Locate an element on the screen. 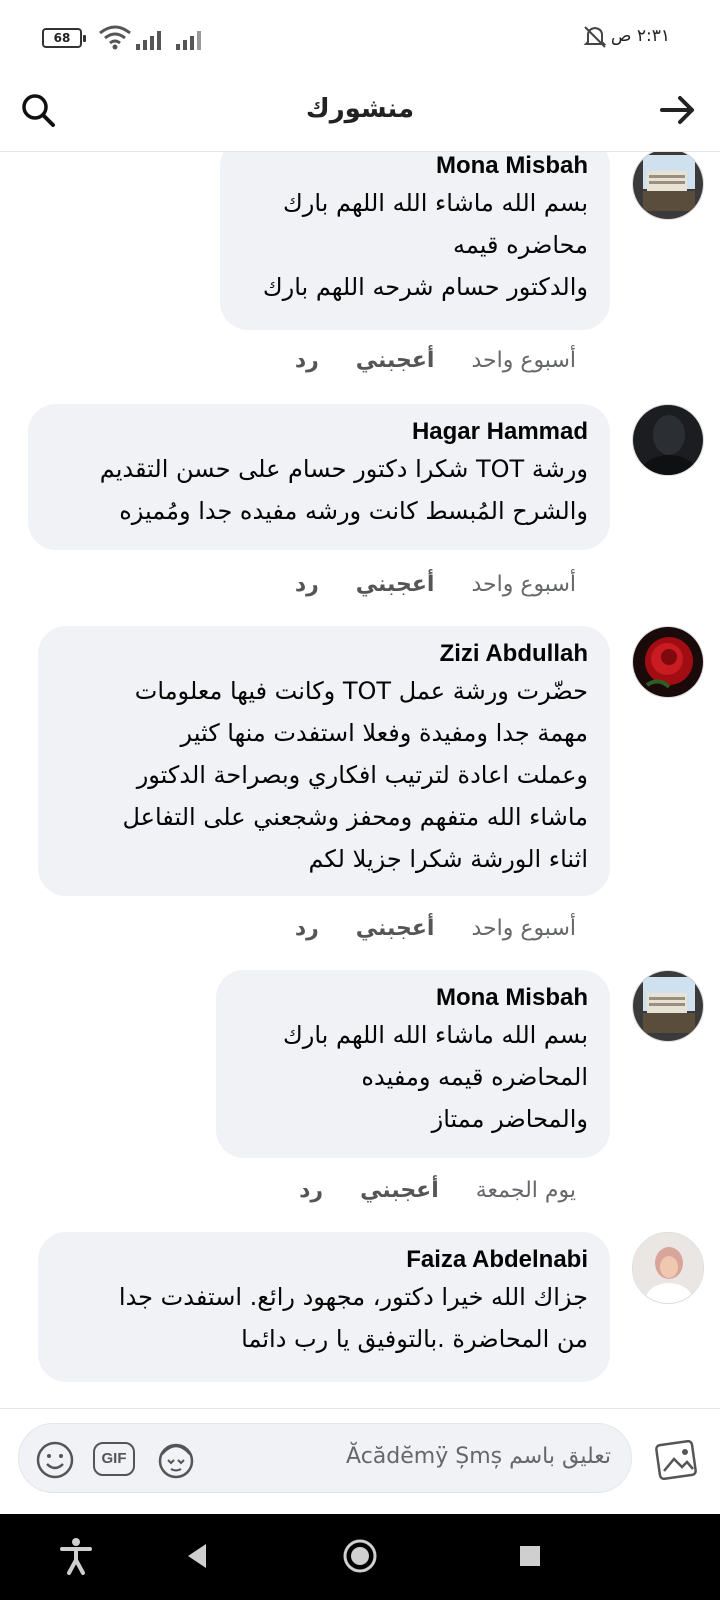 The image size is (720, 1600). accessibility-icon is located at coordinates (76, 1556).